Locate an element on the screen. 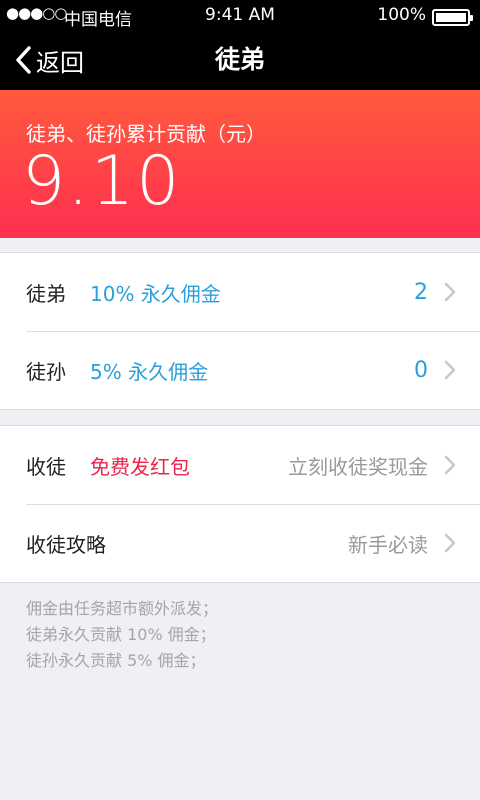 The width and height of the screenshot is (480, 800). row-title: 徒孙 is located at coordinates (46, 371).